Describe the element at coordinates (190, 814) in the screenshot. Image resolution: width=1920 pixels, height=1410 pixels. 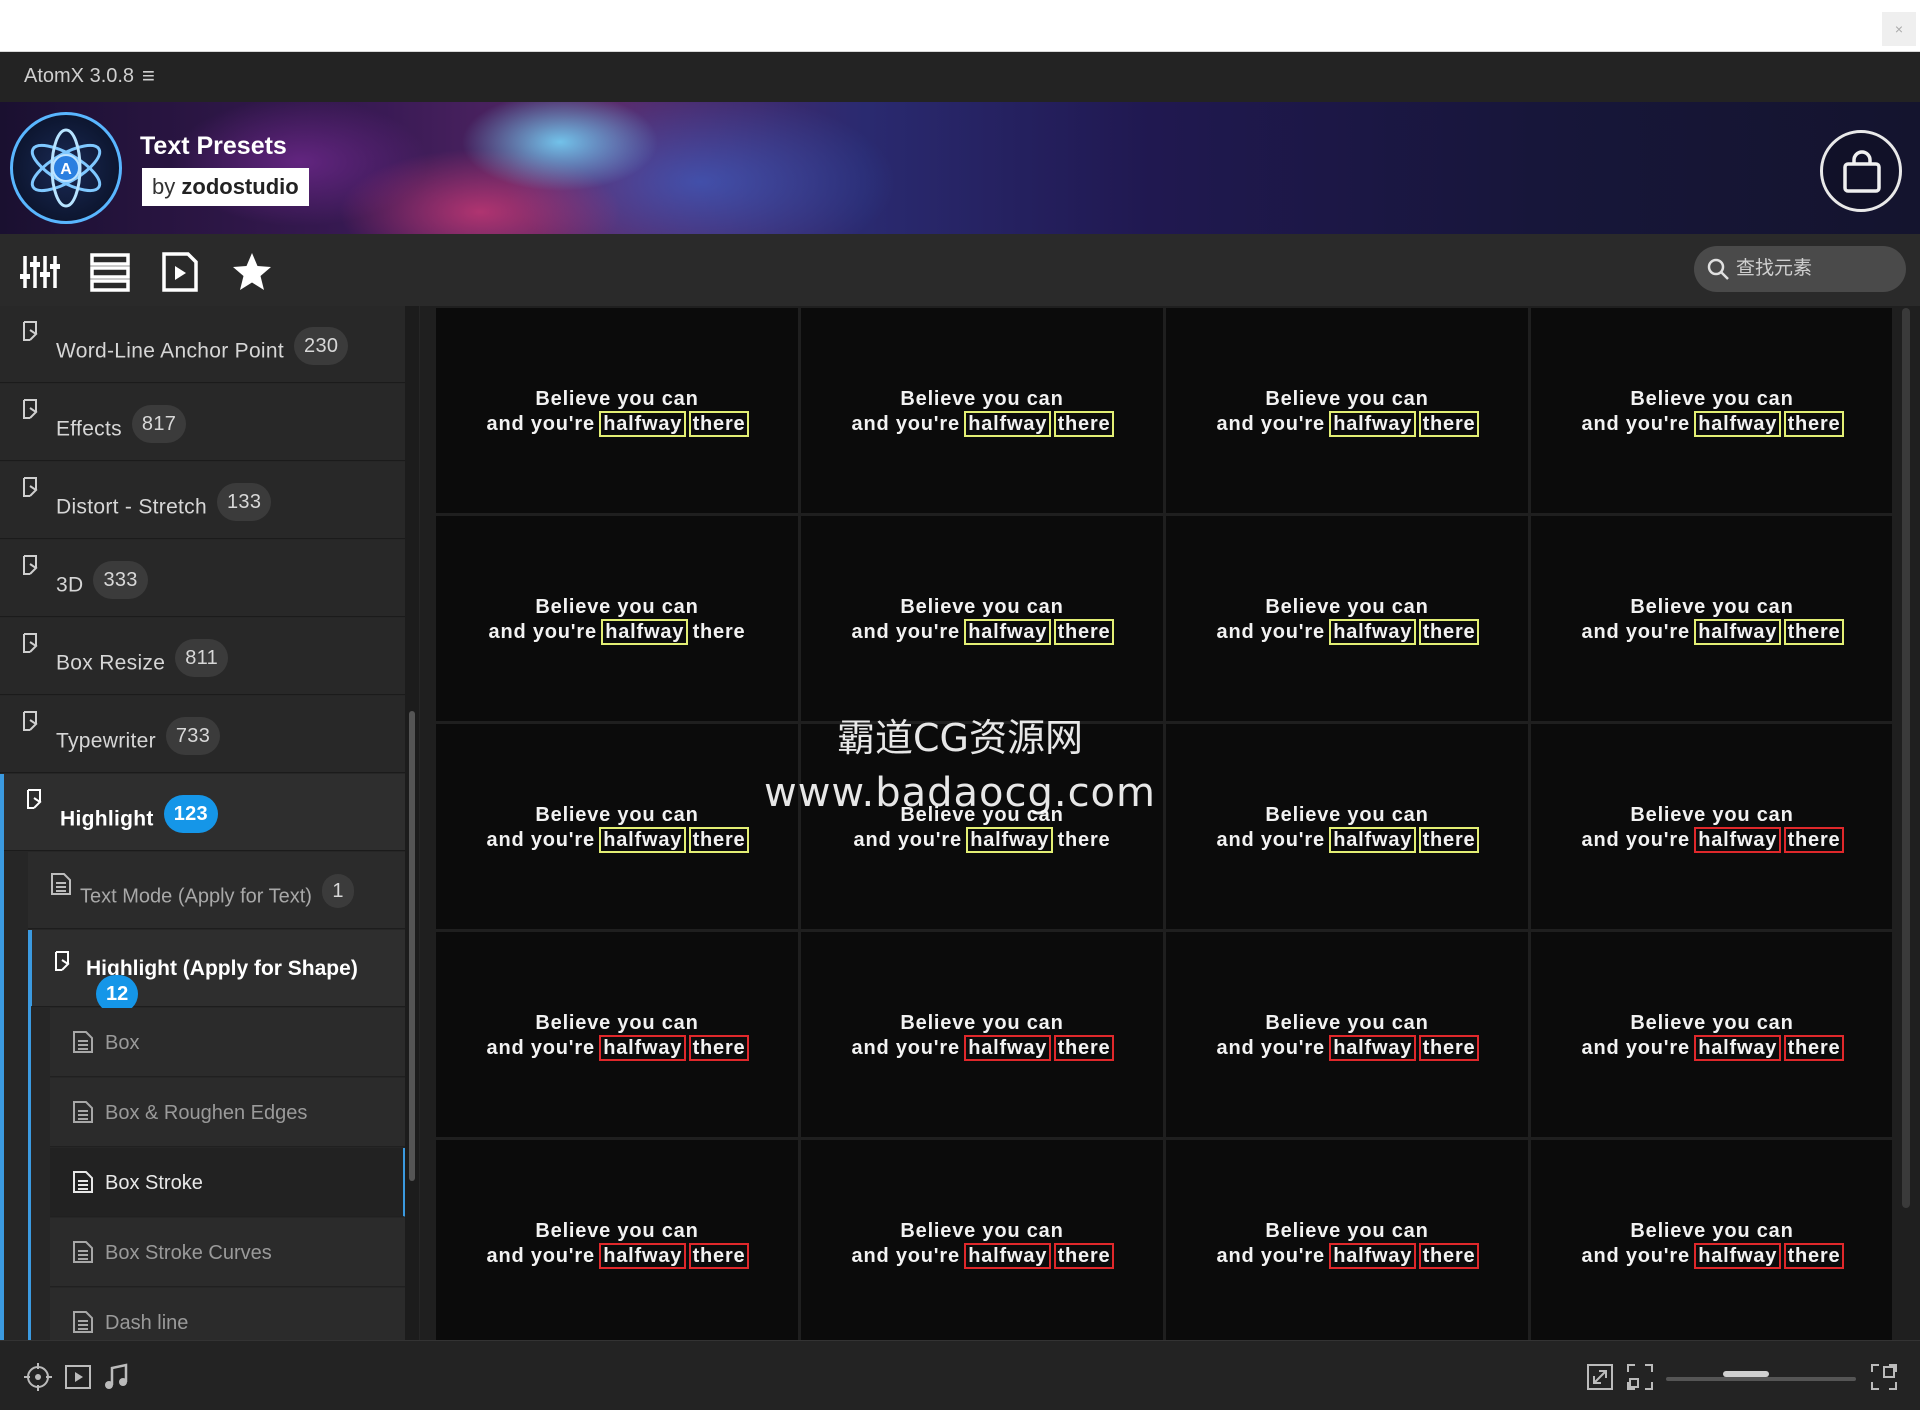
I see `count-badge: 123` at that location.